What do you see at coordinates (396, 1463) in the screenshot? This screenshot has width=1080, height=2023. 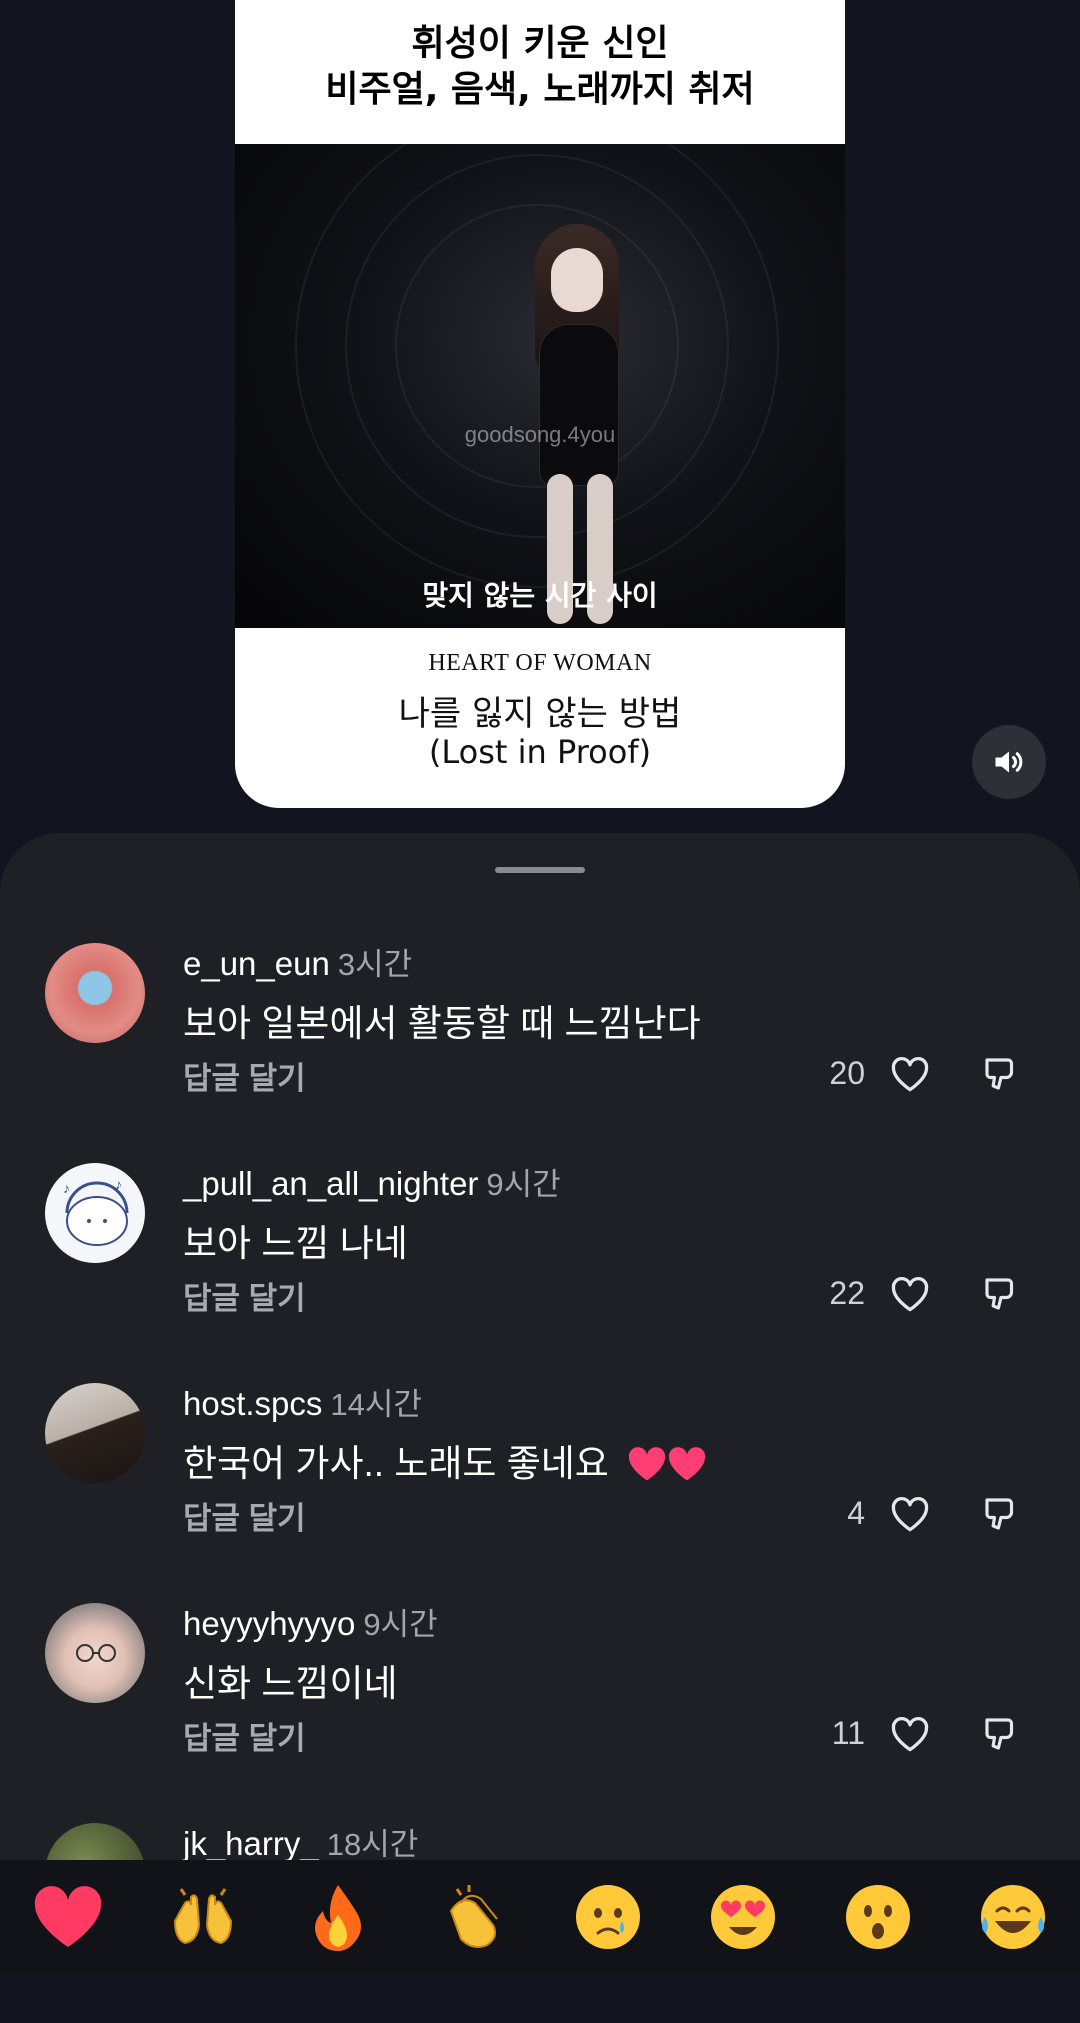 I see `comment-text: 한국어 가사.. 노래도 좋네요` at bounding box center [396, 1463].